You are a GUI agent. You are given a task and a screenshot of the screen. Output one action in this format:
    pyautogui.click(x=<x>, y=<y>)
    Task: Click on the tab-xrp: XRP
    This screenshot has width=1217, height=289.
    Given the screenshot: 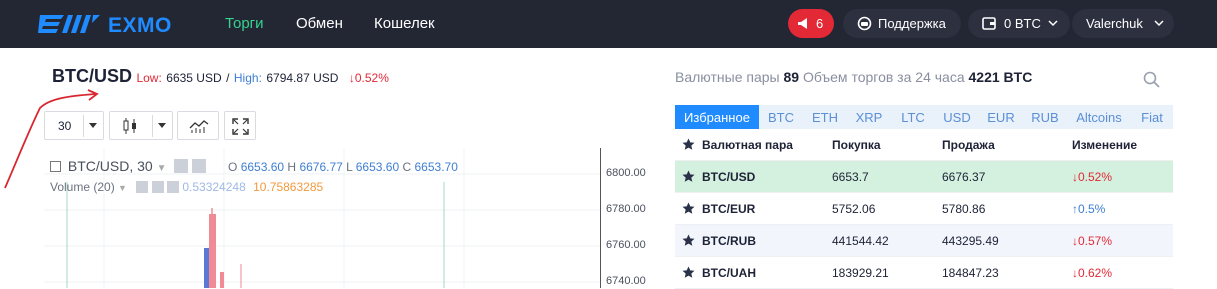 What is the action you would take?
    pyautogui.click(x=869, y=117)
    